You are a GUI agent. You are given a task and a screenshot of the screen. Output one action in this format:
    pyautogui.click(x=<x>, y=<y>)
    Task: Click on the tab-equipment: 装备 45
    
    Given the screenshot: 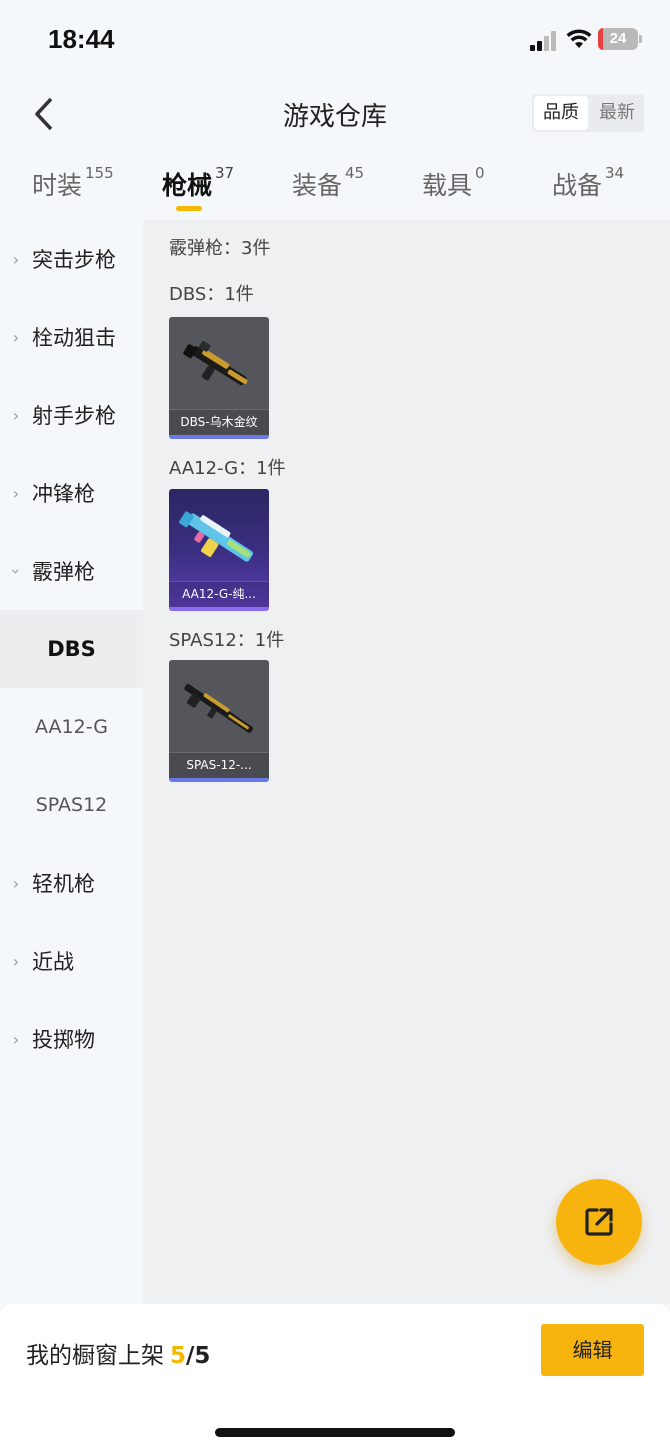 What is the action you would take?
    pyautogui.click(x=328, y=183)
    